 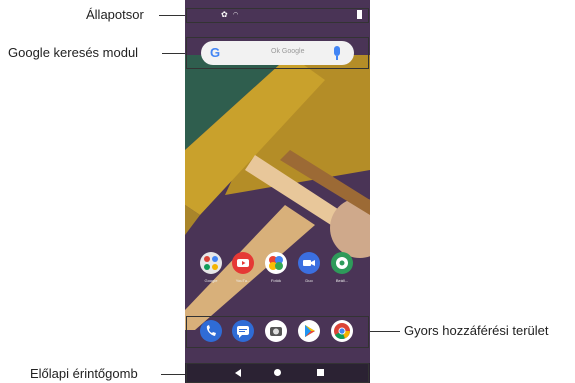 I want to click on settings-icon, so click(x=342, y=263).